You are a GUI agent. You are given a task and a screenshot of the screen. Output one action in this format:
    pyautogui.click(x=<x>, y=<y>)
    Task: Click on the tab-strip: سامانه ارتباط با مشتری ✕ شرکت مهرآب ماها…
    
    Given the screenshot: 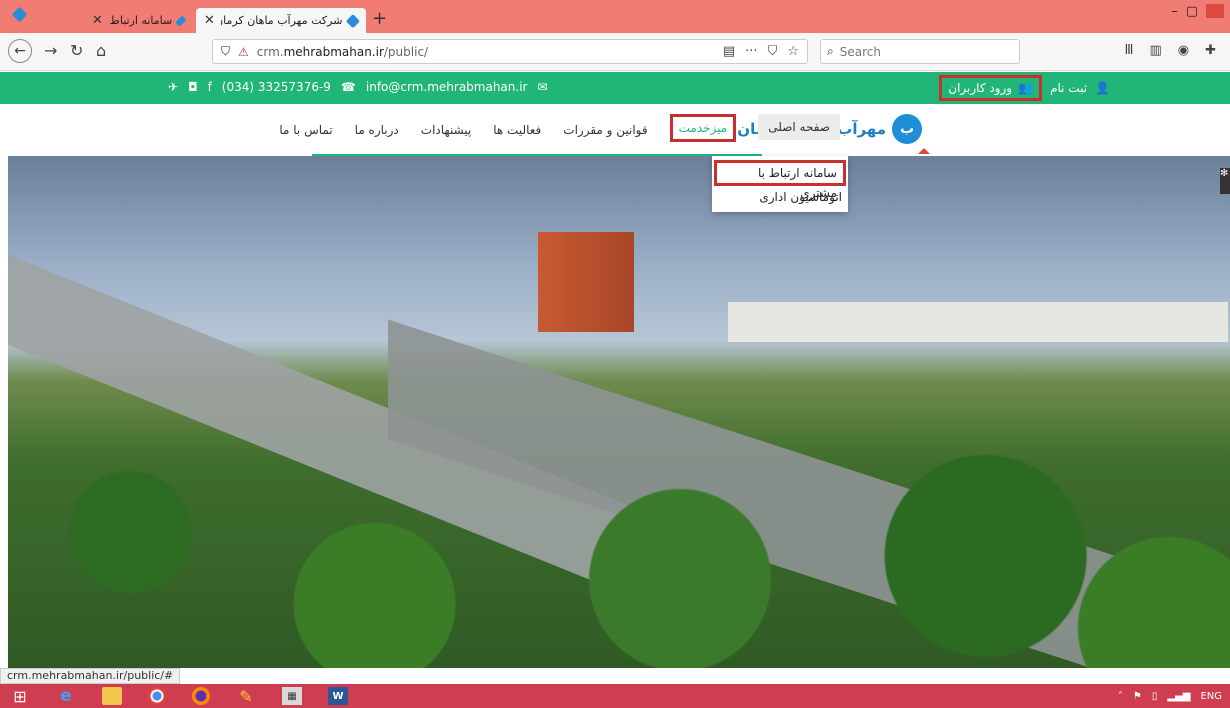 What is the action you would take?
    pyautogui.click(x=615, y=16)
    